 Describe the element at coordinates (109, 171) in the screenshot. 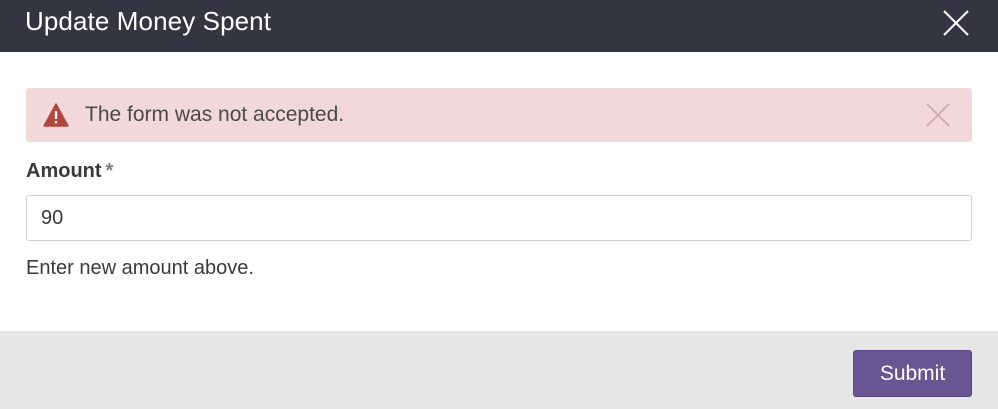

I see `required-mark: *` at that location.